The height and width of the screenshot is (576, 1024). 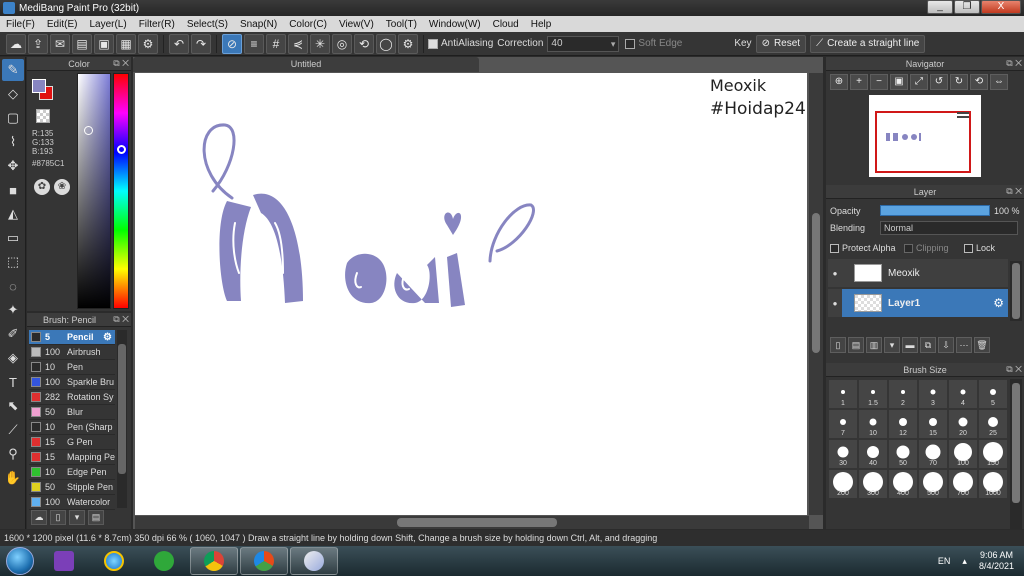 I want to click on menu-edit: Edit(E), so click(x=62, y=24).